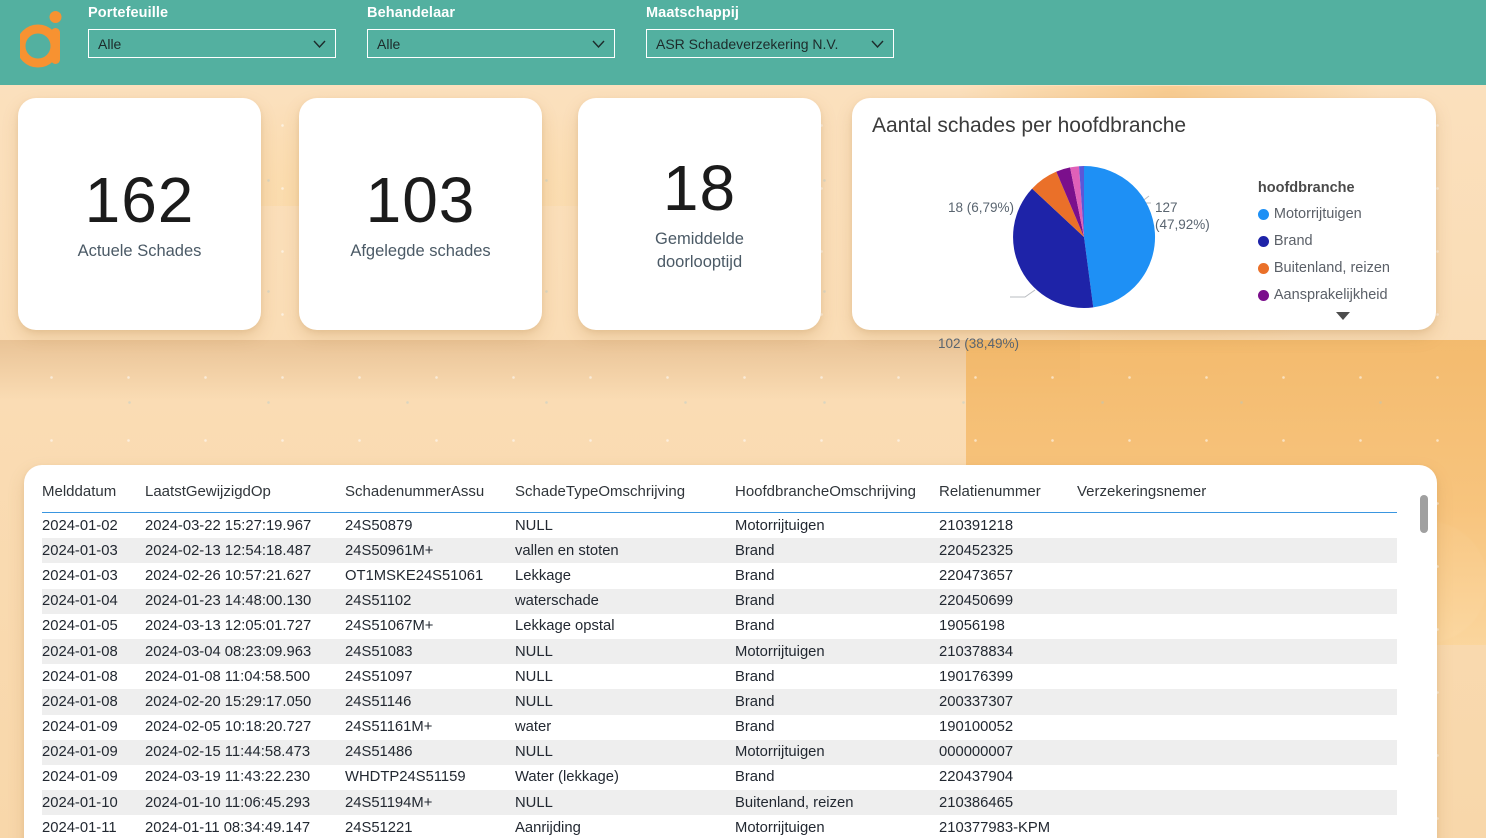 The height and width of the screenshot is (838, 1486). What do you see at coordinates (1293, 241) in the screenshot?
I see `legend-item-label: Brand` at bounding box center [1293, 241].